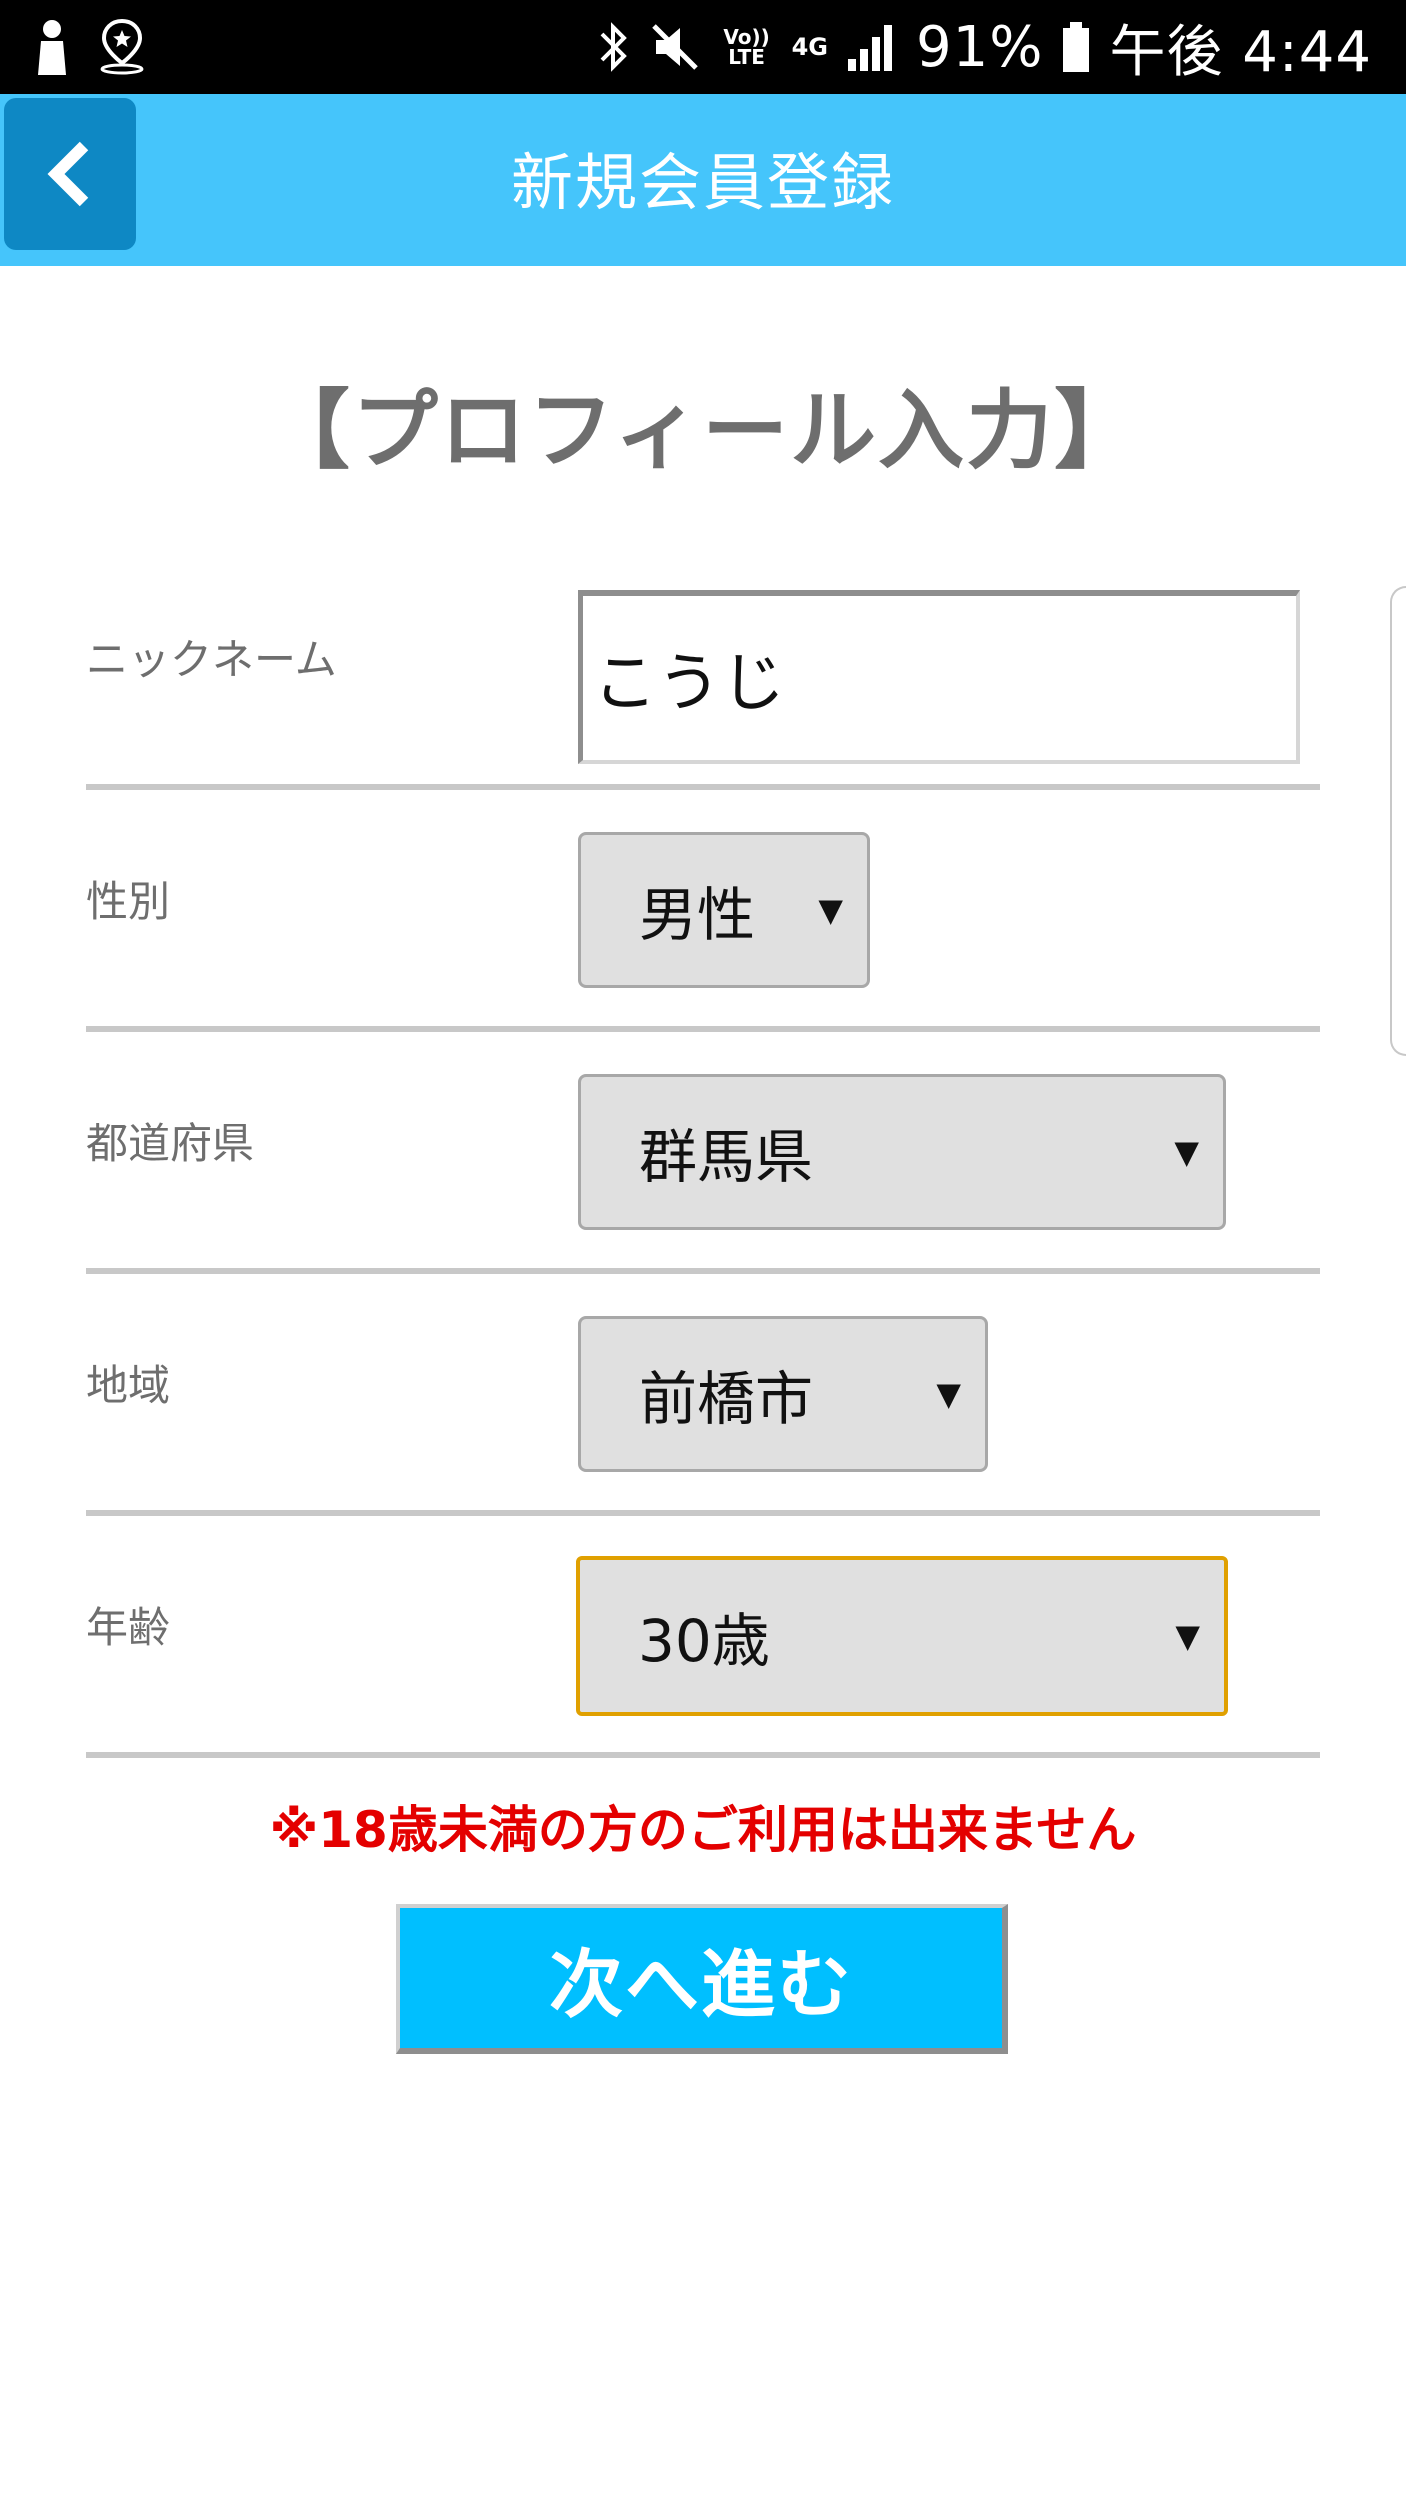 This screenshot has width=1406, height=2500. I want to click on signal-icon, so click(869, 48).